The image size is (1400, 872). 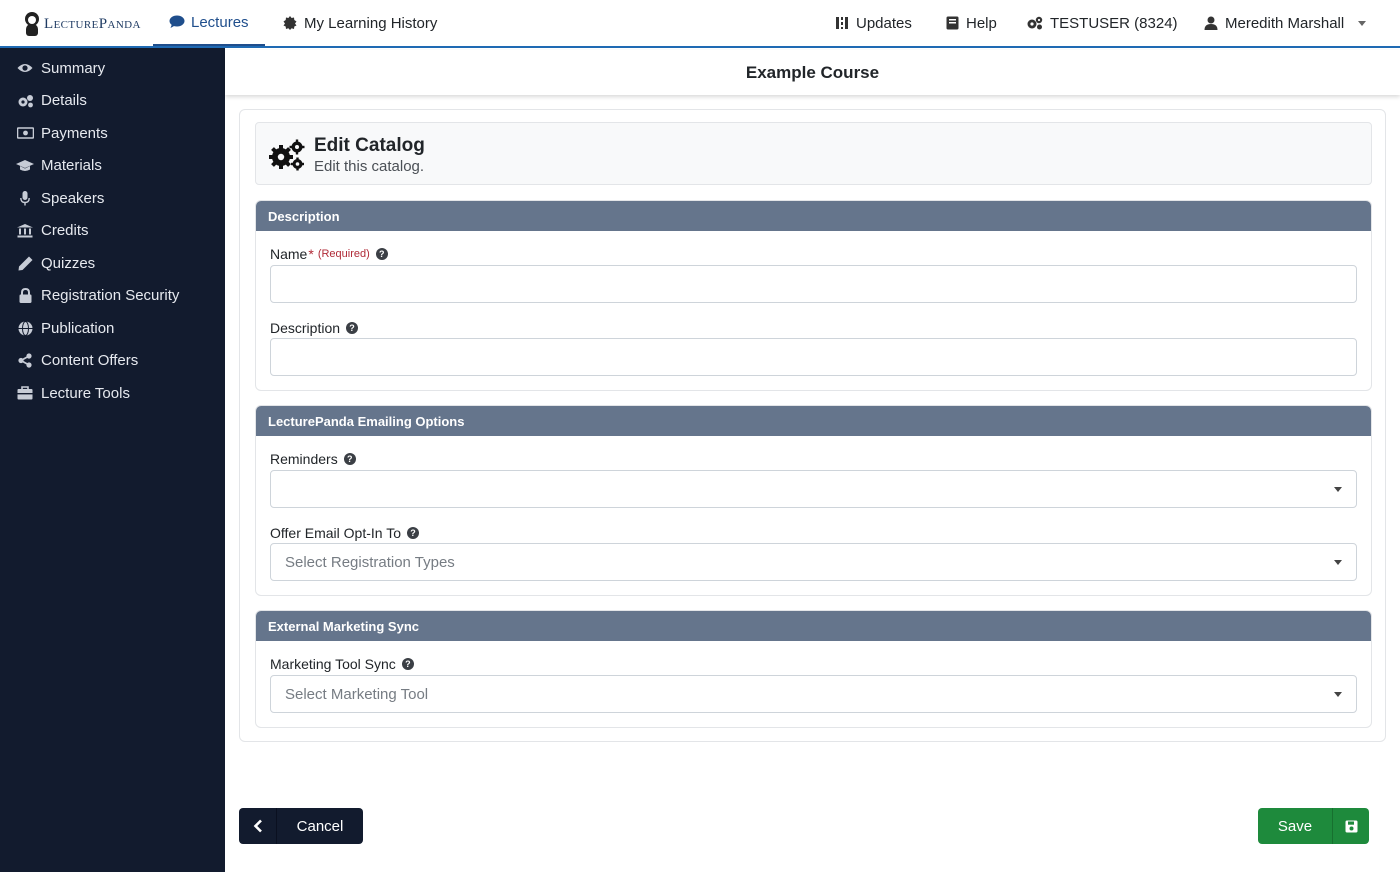 I want to click on lecturepanda-logo: LecturePanda, so click(x=82, y=24).